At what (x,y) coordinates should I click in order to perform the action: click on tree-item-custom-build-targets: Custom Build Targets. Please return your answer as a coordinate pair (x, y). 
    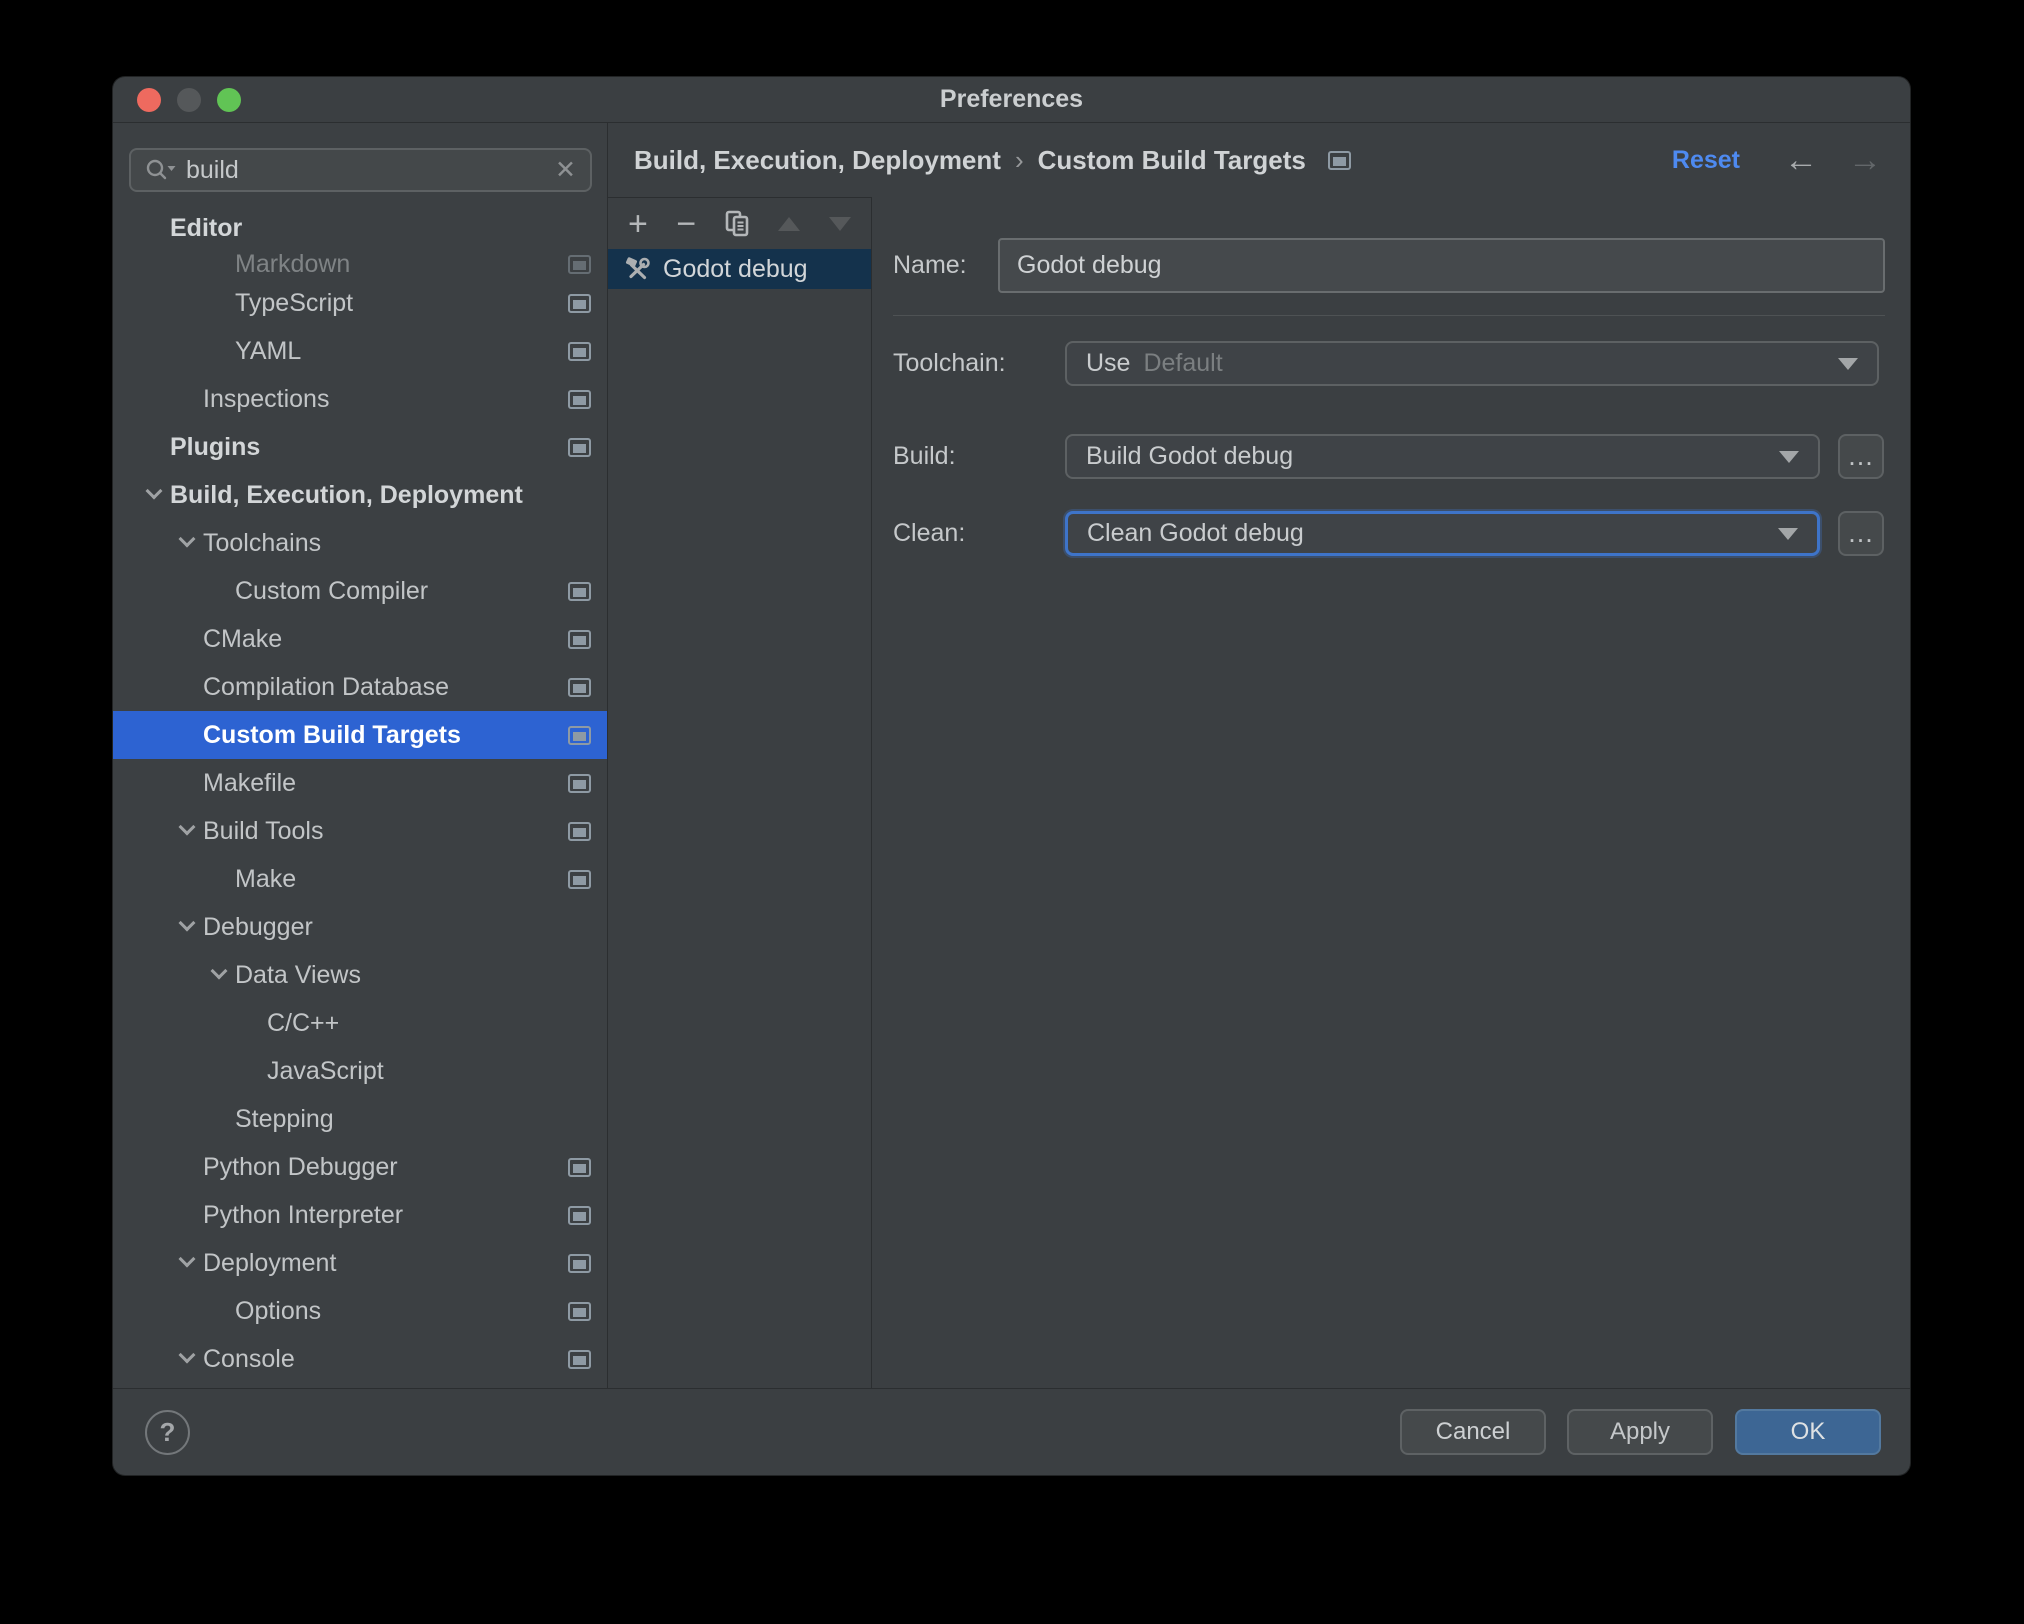
    Looking at the image, I should click on (360, 735).